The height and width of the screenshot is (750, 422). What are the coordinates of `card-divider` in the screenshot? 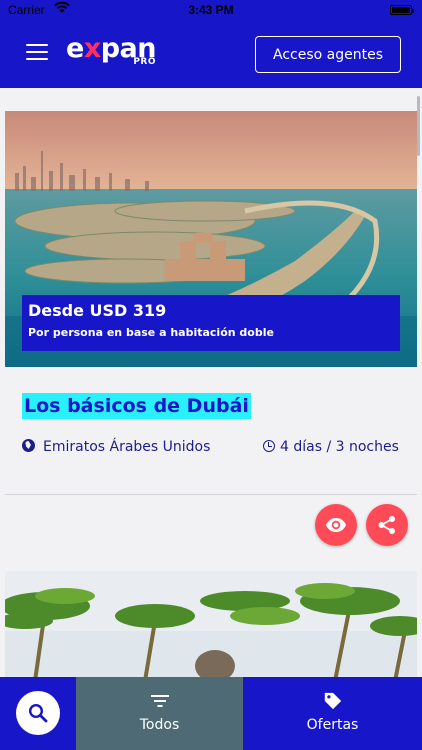 It's located at (211, 494).